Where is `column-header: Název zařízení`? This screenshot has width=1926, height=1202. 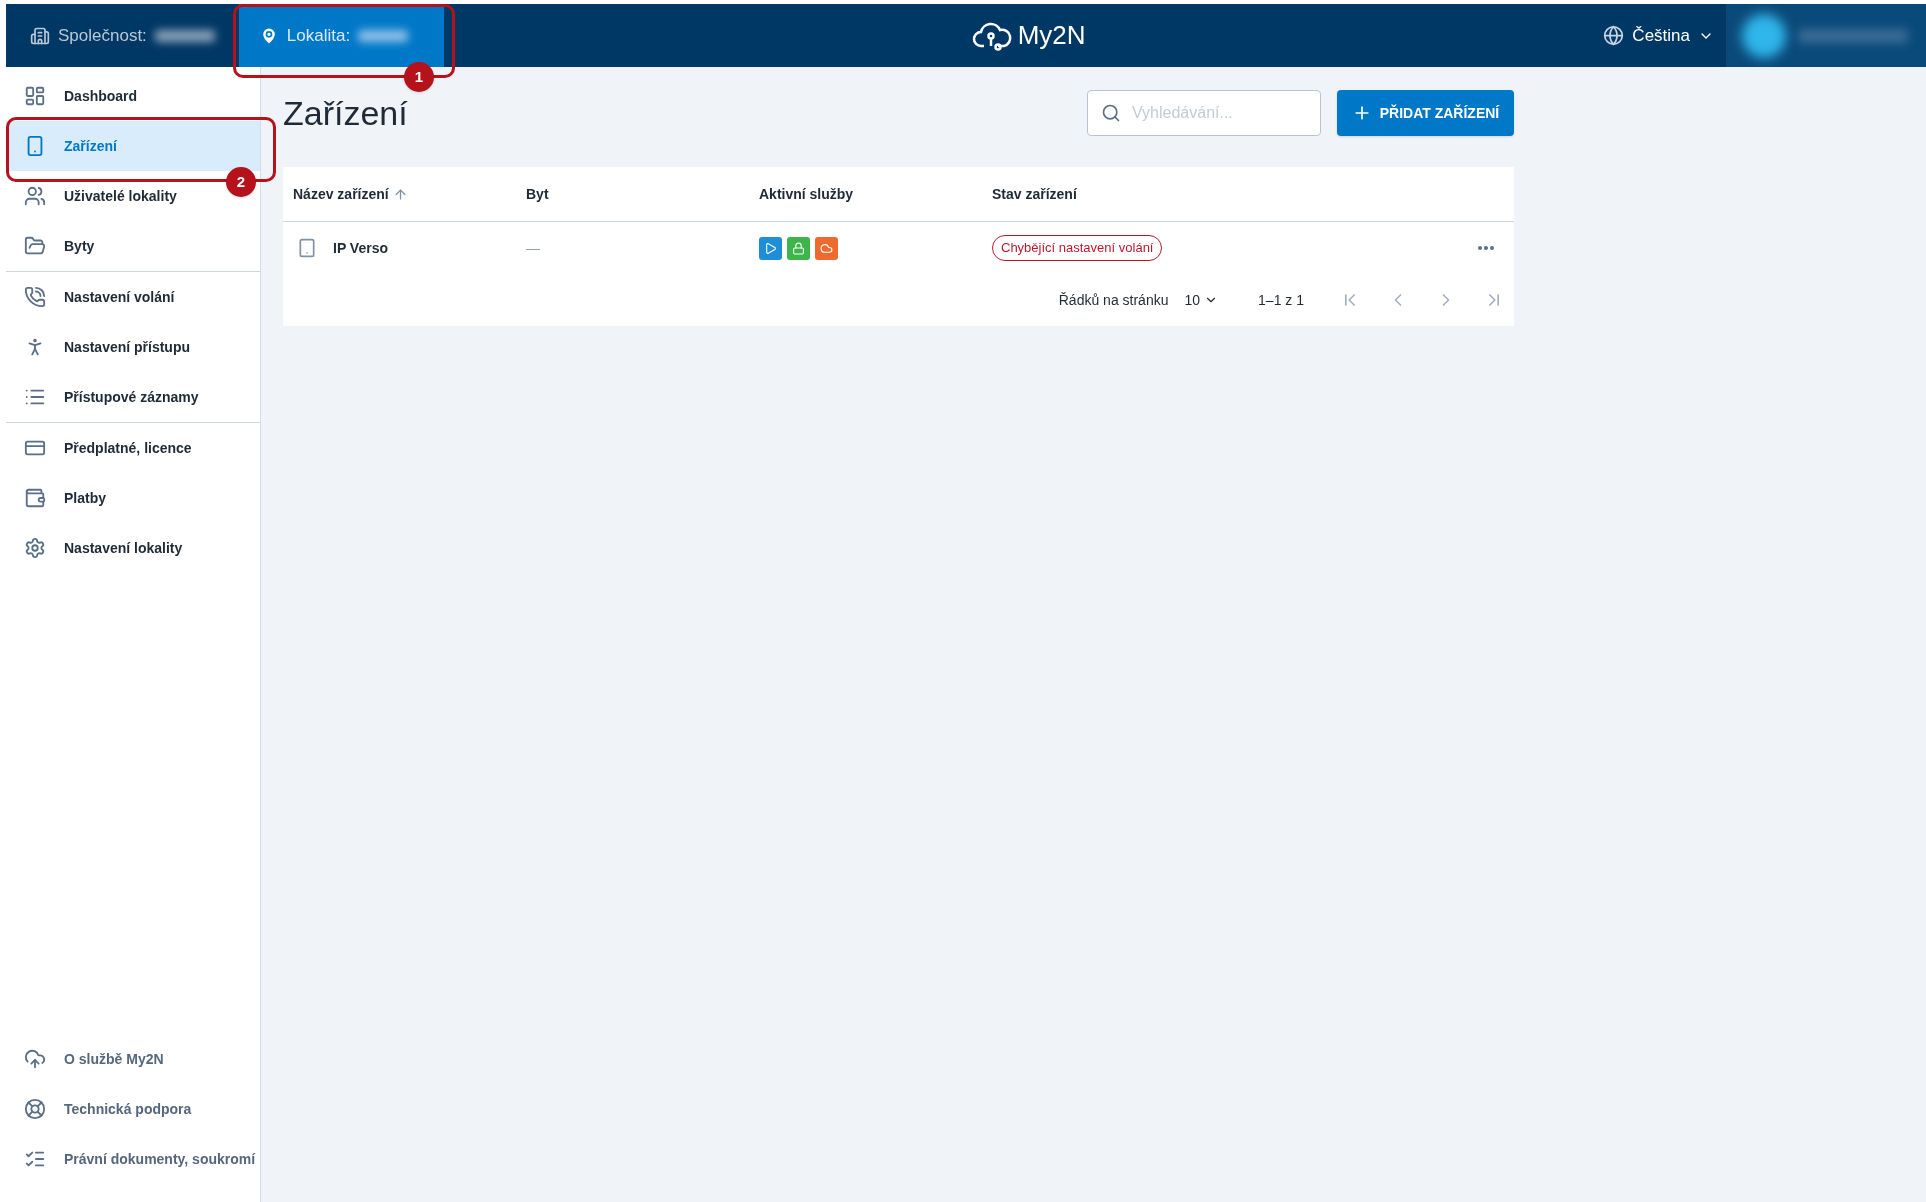
column-header: Název zařízení is located at coordinates (350, 194).